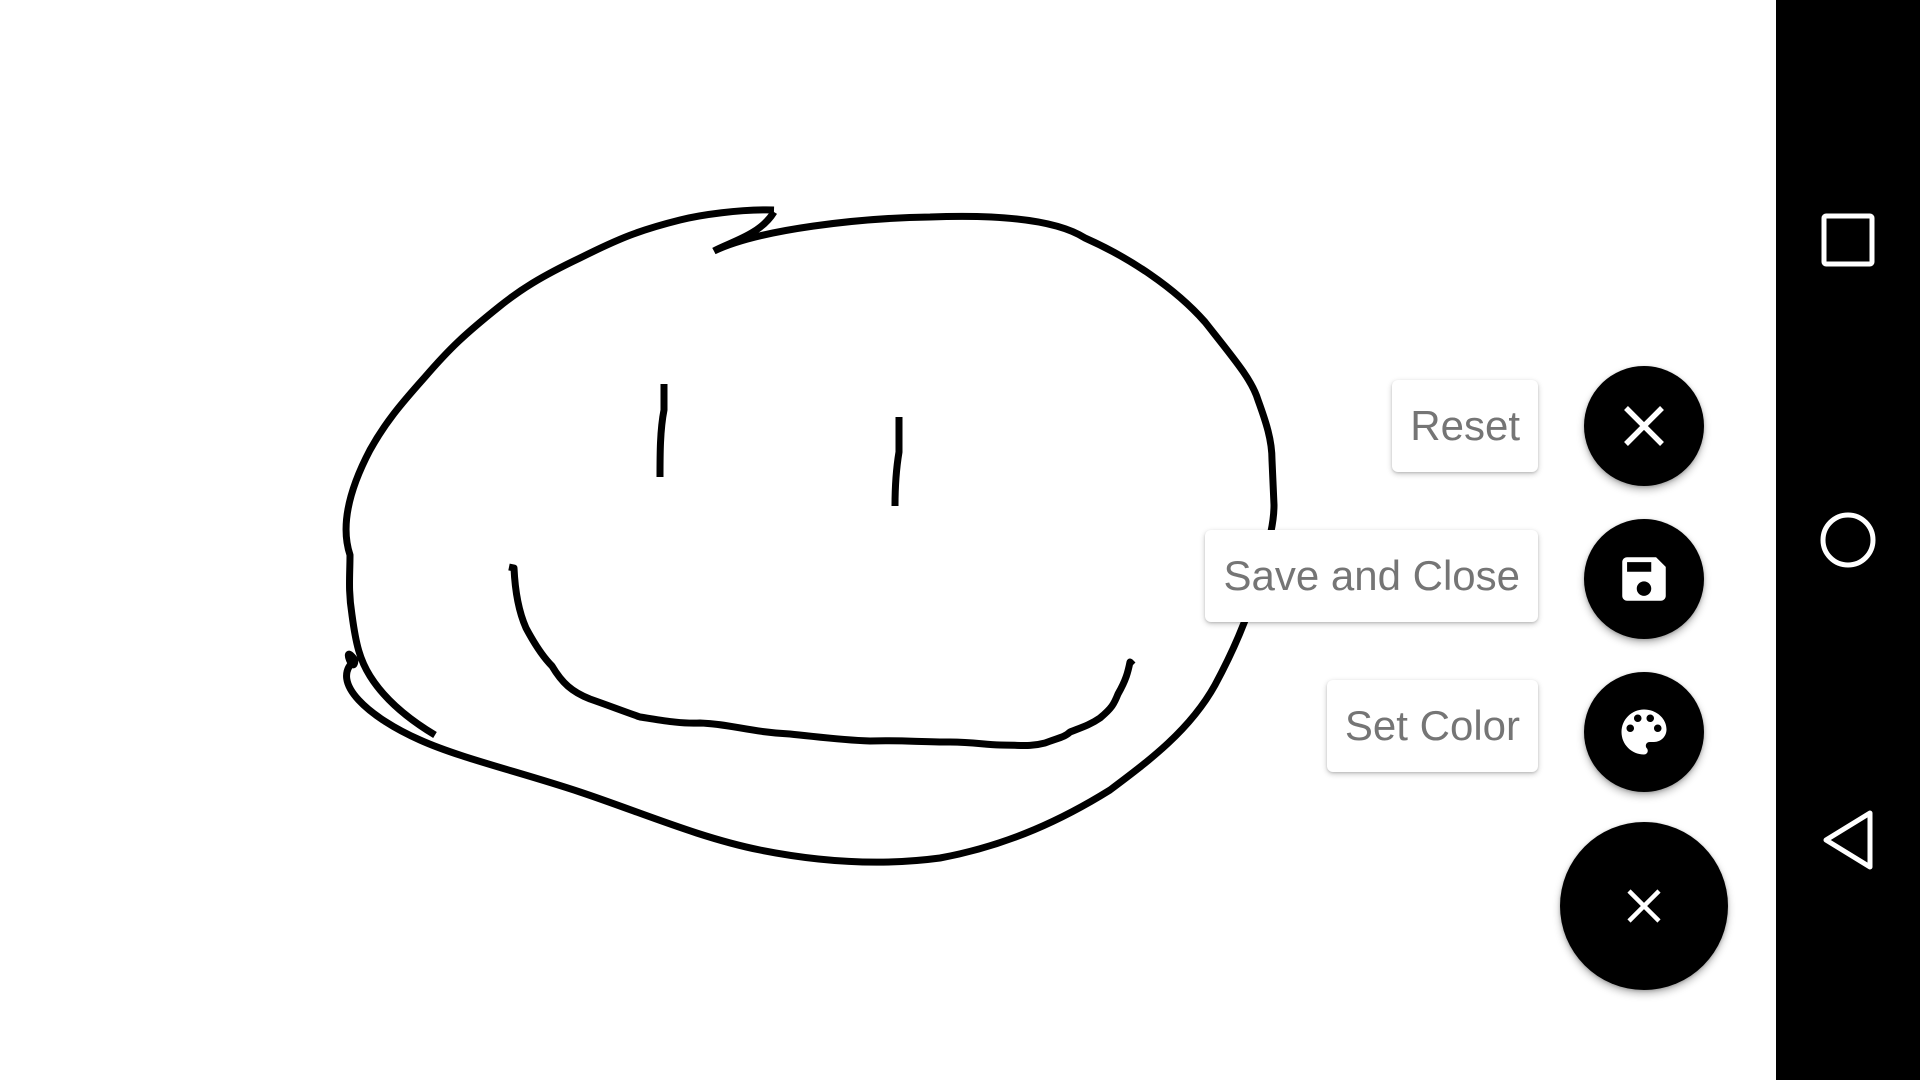 The width and height of the screenshot is (1920, 1080). I want to click on reset-button, so click(1644, 426).